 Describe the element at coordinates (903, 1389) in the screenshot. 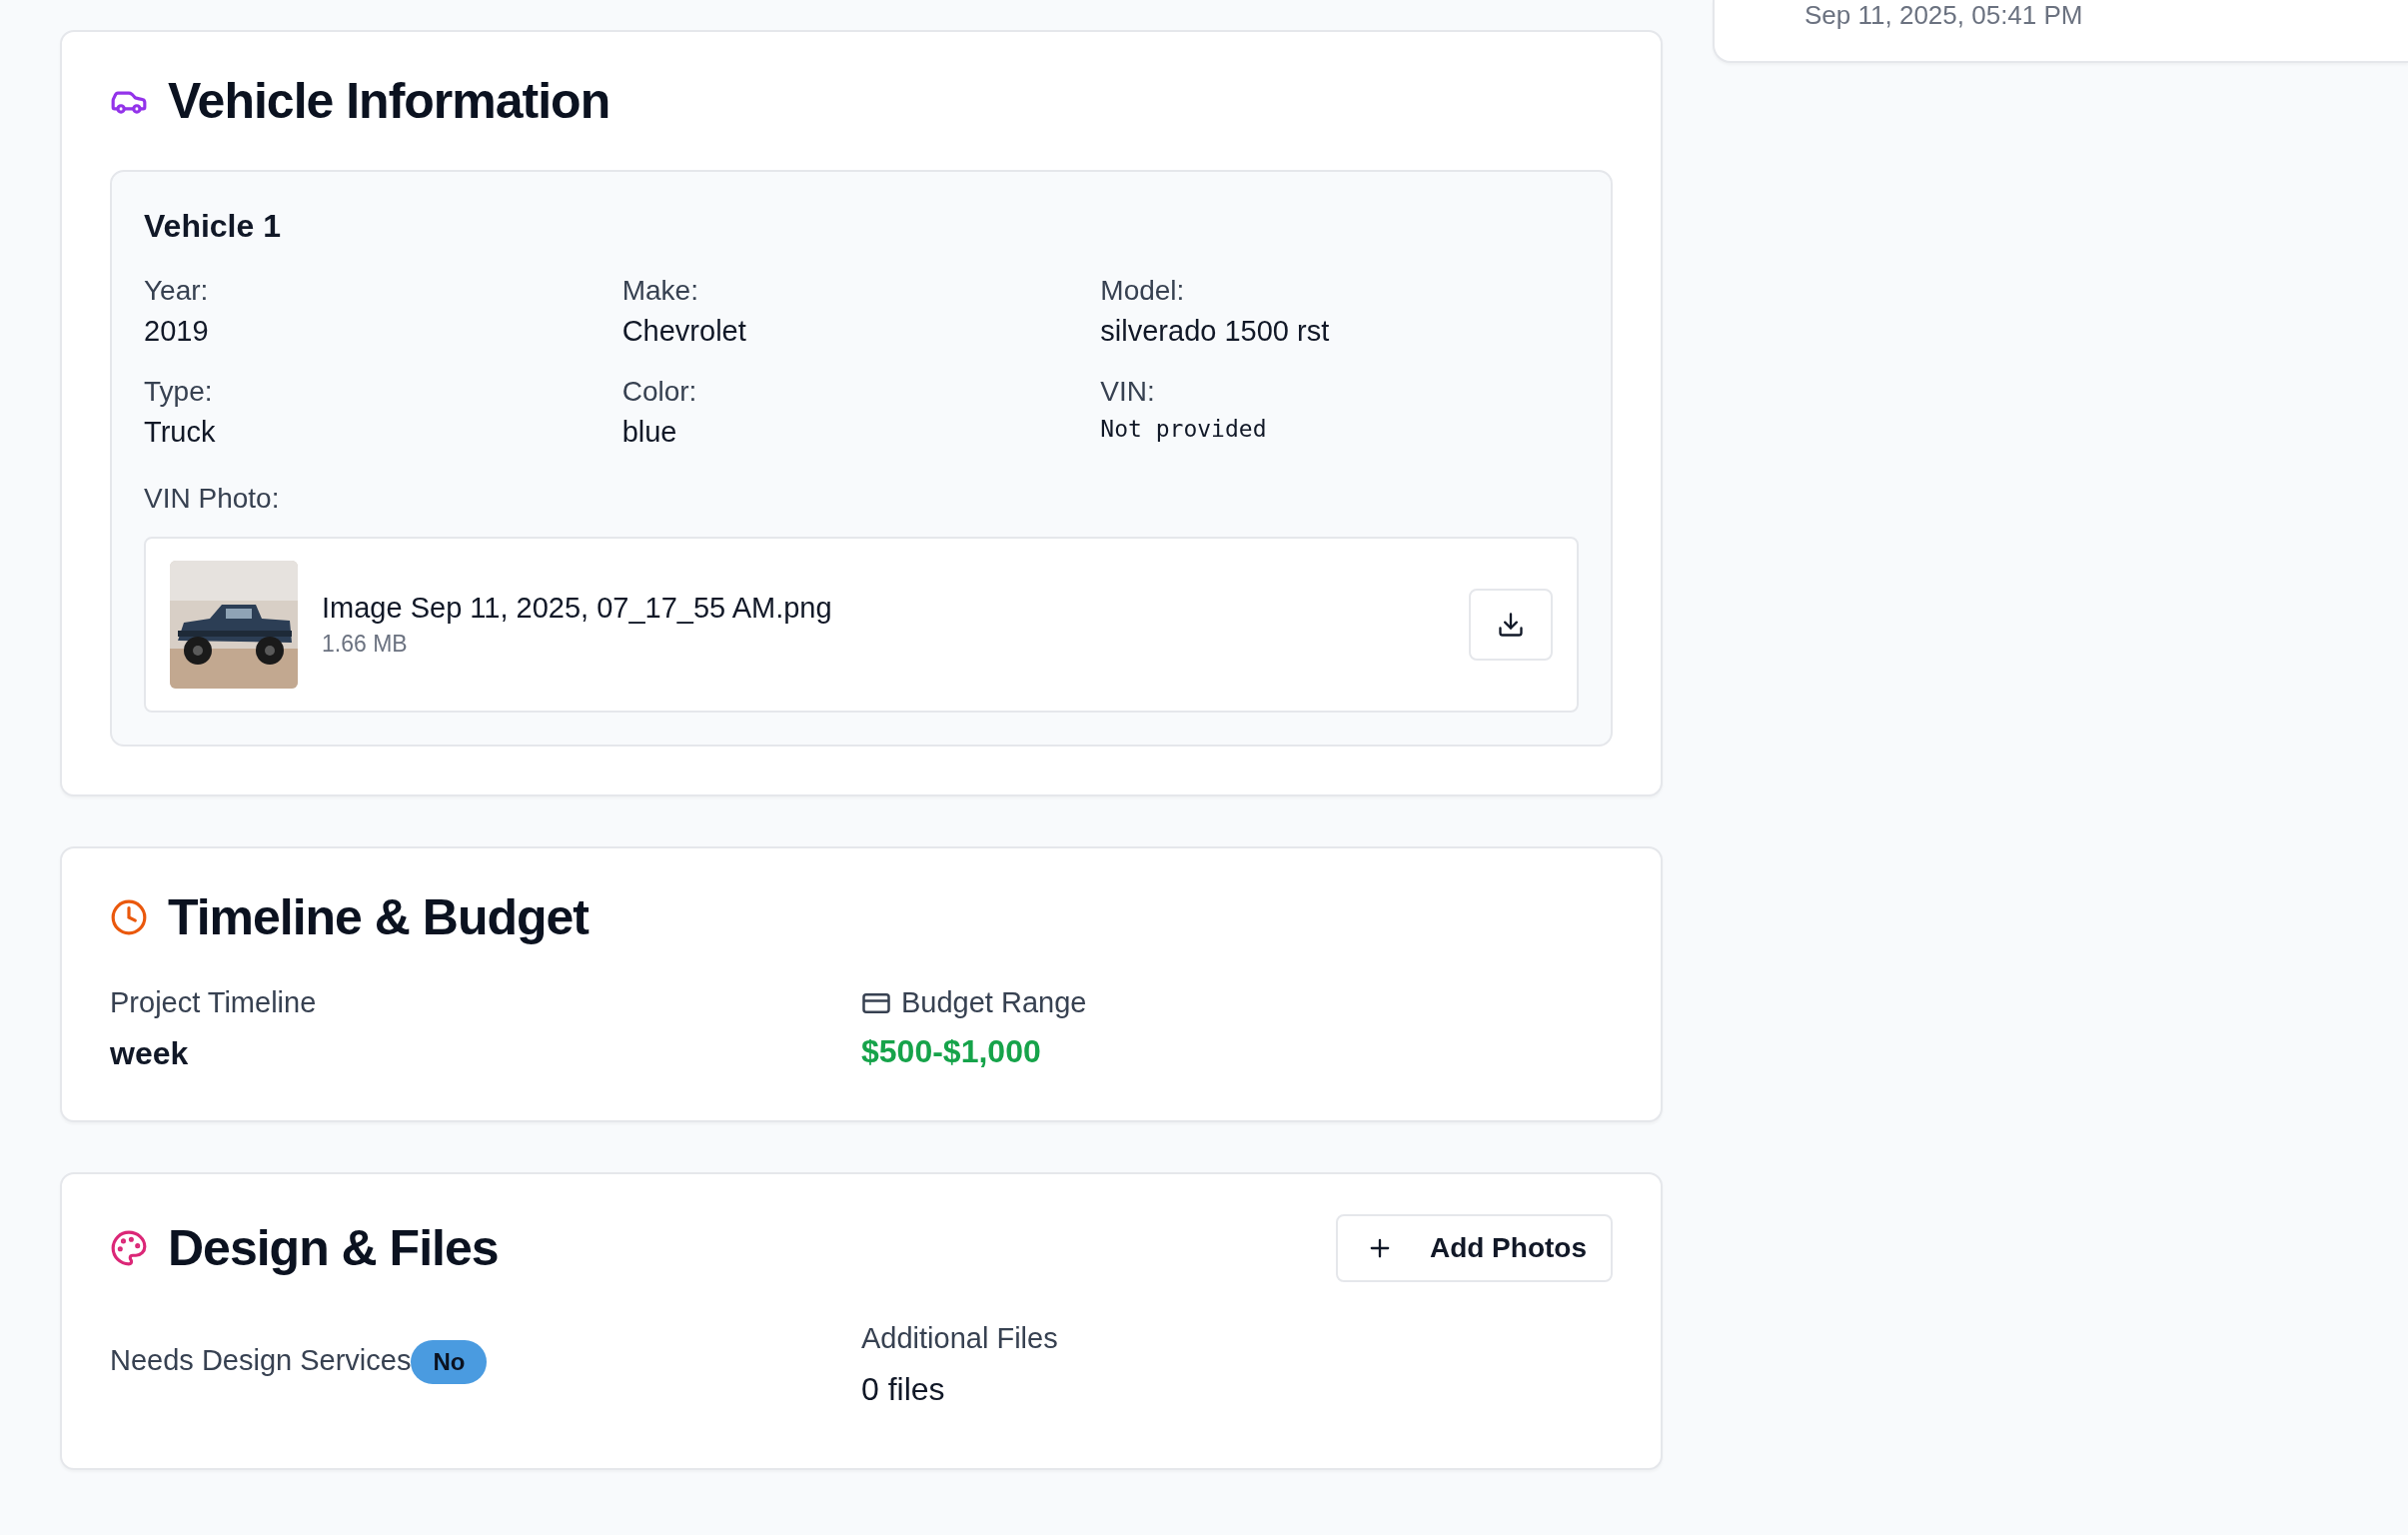

I see `field-value: 0 files` at that location.